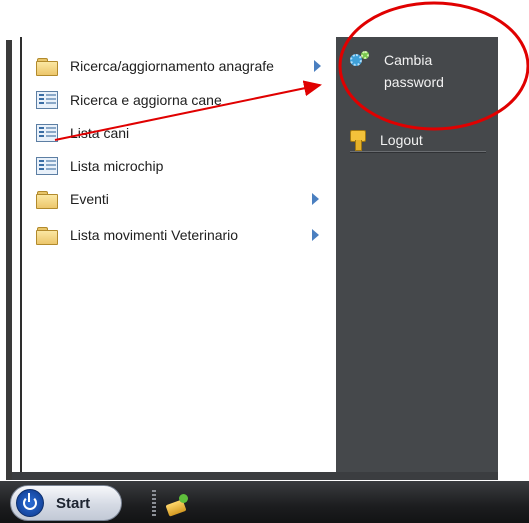 The height and width of the screenshot is (523, 529). What do you see at coordinates (360, 60) in the screenshot?
I see `gear-icon` at bounding box center [360, 60].